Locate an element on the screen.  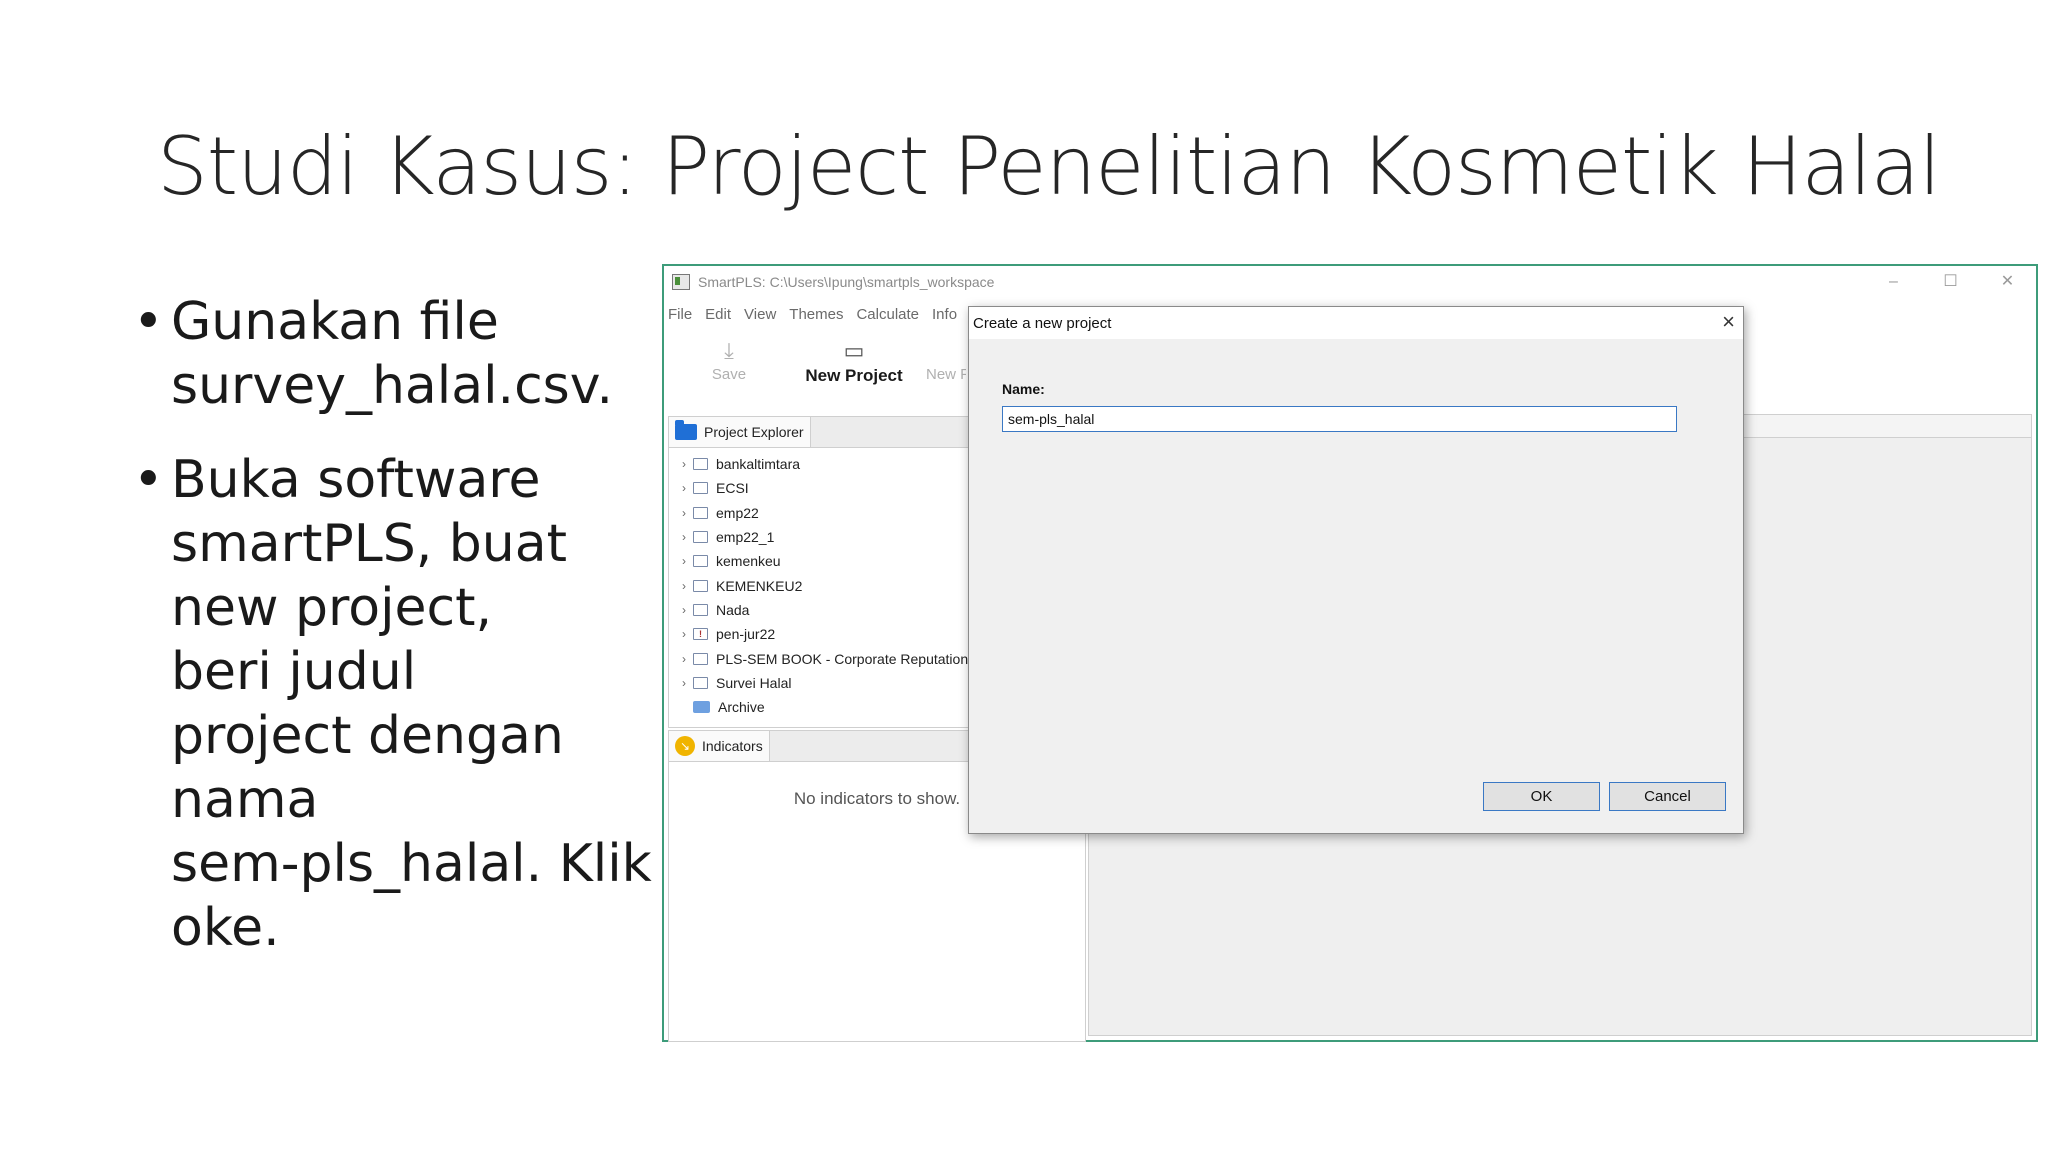
tree-item-label: pen-jur22 is located at coordinates (746, 634).